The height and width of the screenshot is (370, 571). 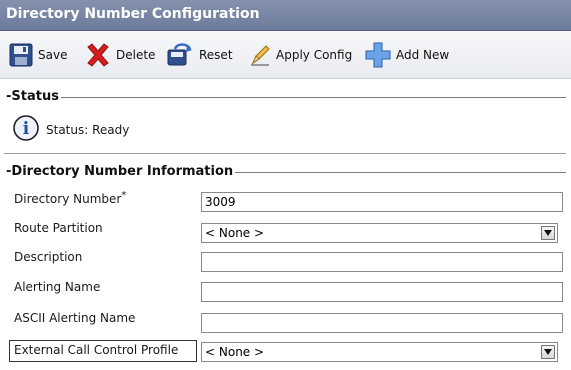 I want to click on toolbar: Save Delete Reset Apply Config Add New, so click(x=285, y=55).